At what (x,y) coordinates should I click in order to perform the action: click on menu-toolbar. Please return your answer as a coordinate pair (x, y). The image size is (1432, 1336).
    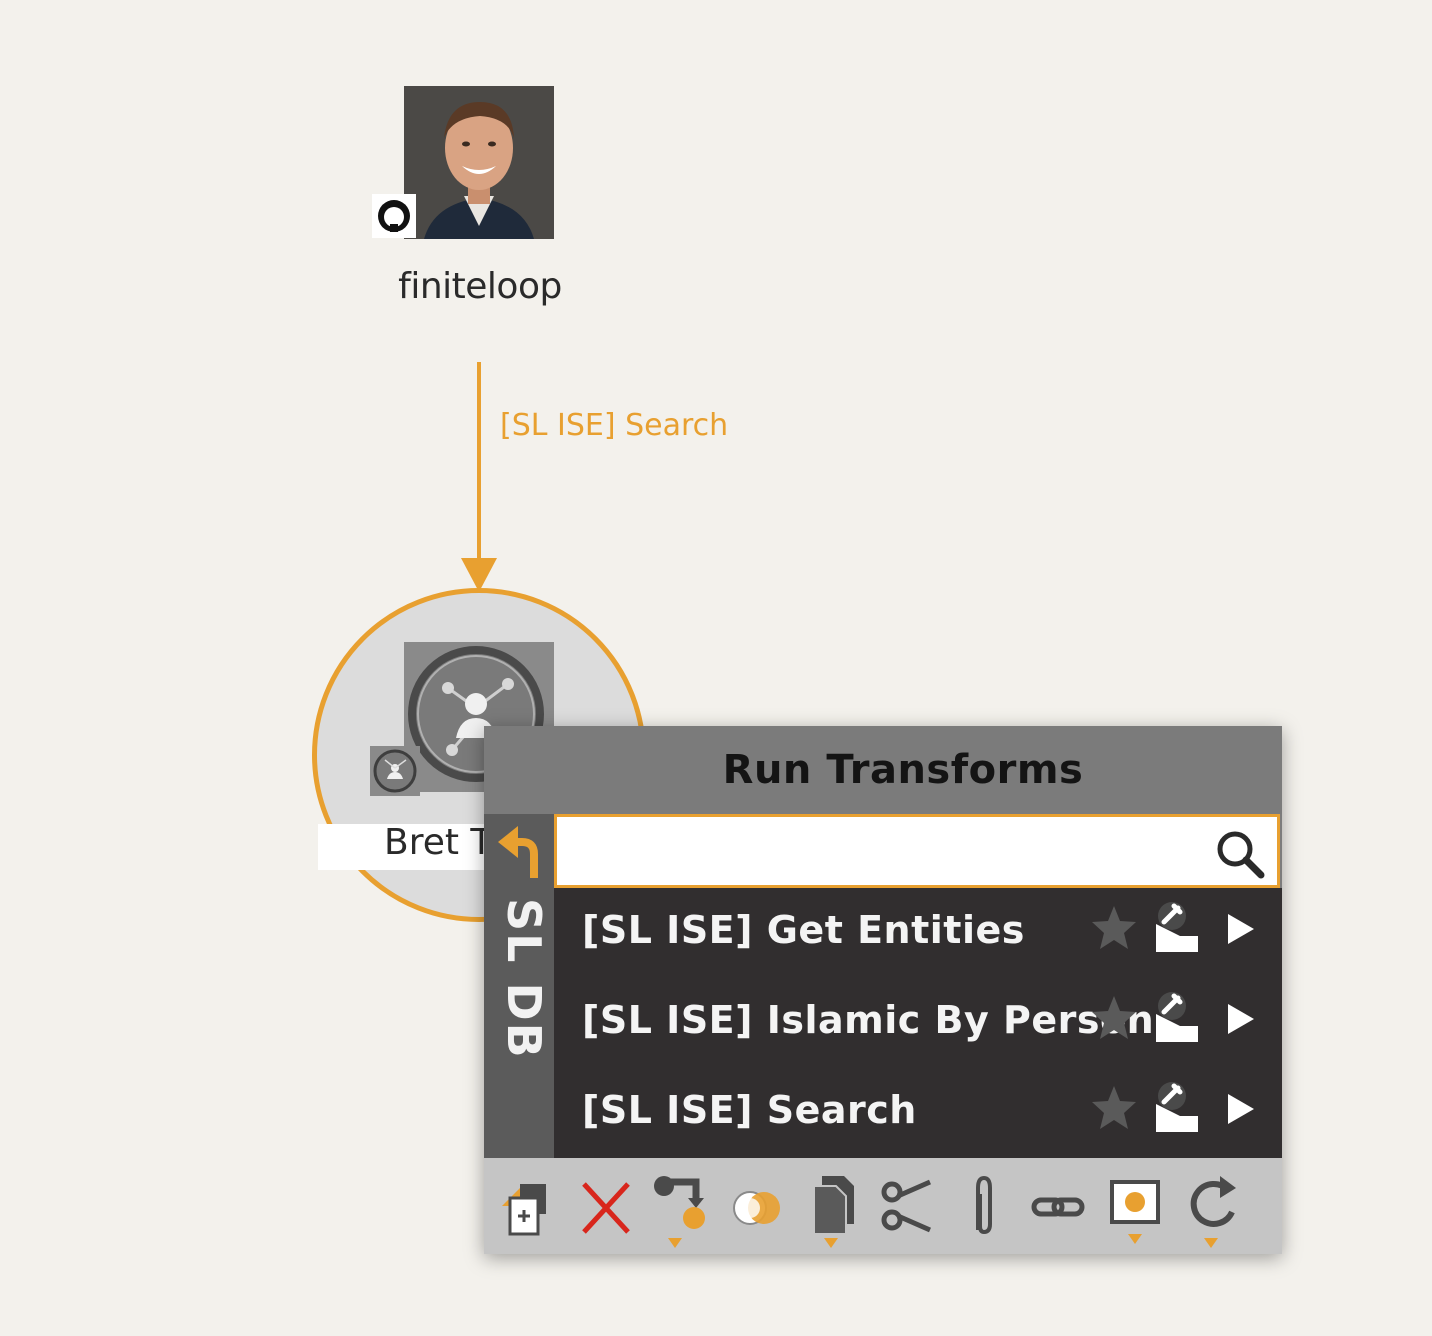
    Looking at the image, I should click on (883, 1206).